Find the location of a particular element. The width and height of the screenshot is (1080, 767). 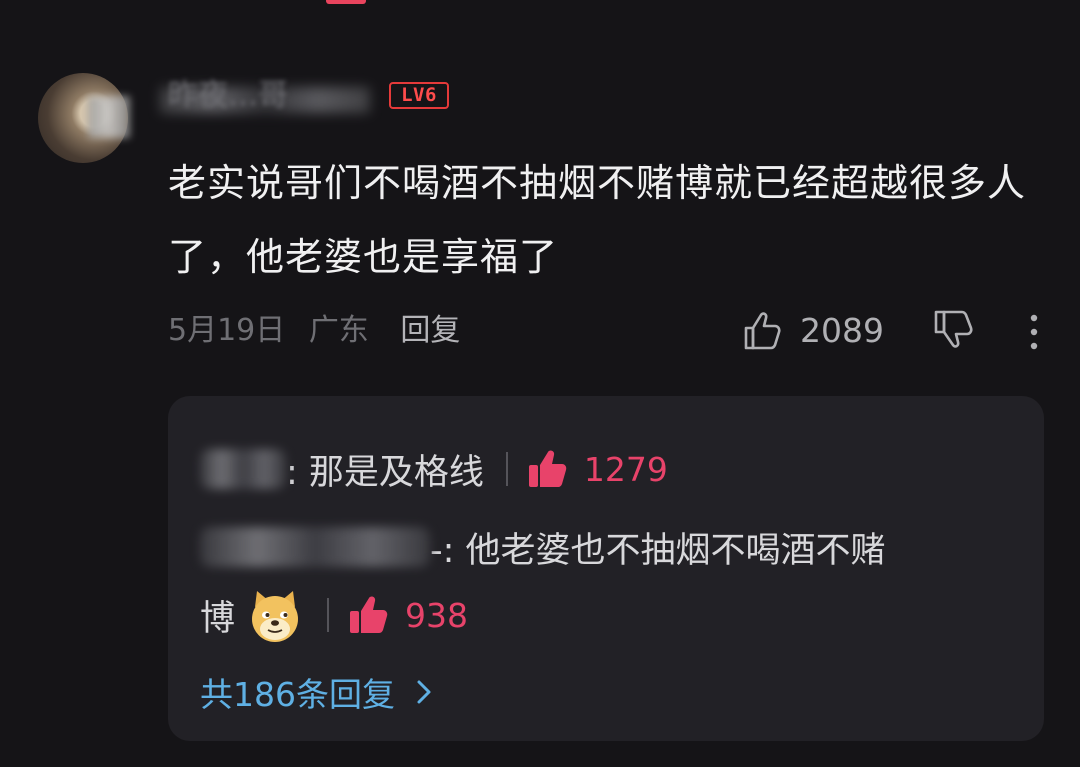

doge-emoji-icon is located at coordinates (275, 616).